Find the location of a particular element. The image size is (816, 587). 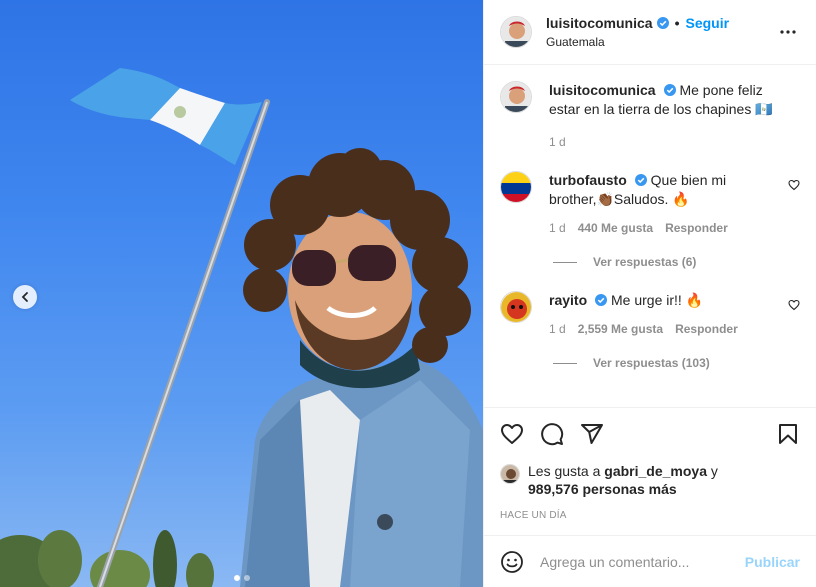

author-username: luisitocomunica is located at coordinates (599, 23).